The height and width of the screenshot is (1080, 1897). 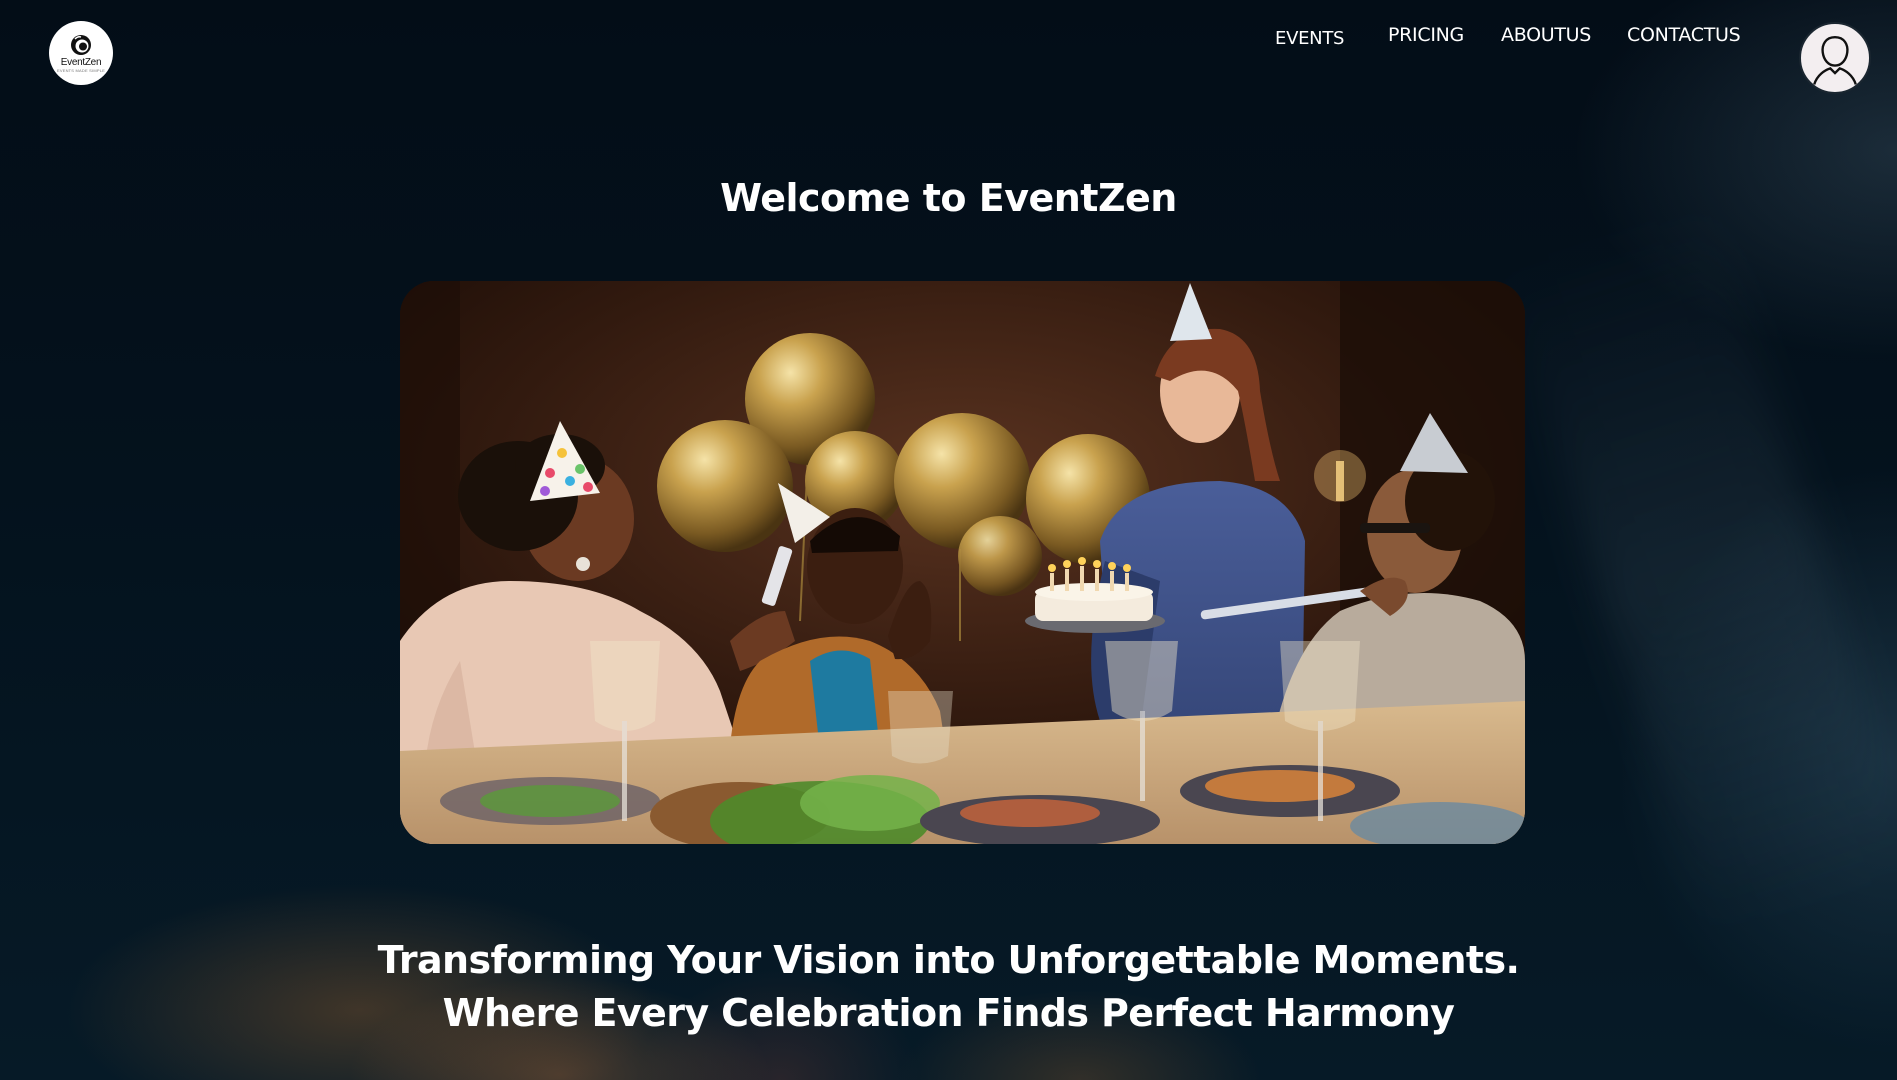 I want to click on user-avatar-icon, so click(x=1835, y=58).